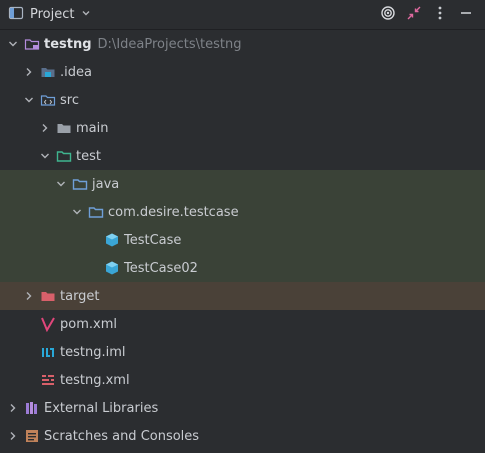 This screenshot has width=485, height=453. I want to click on tree-item-label: target, so click(80, 296).